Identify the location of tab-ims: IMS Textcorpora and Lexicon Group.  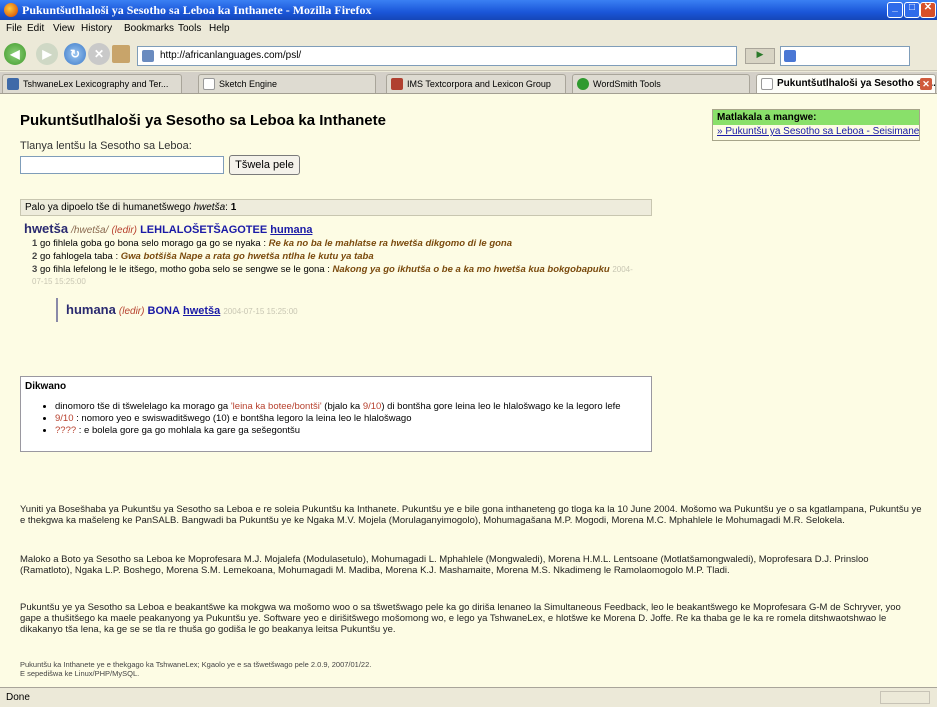
(476, 83).